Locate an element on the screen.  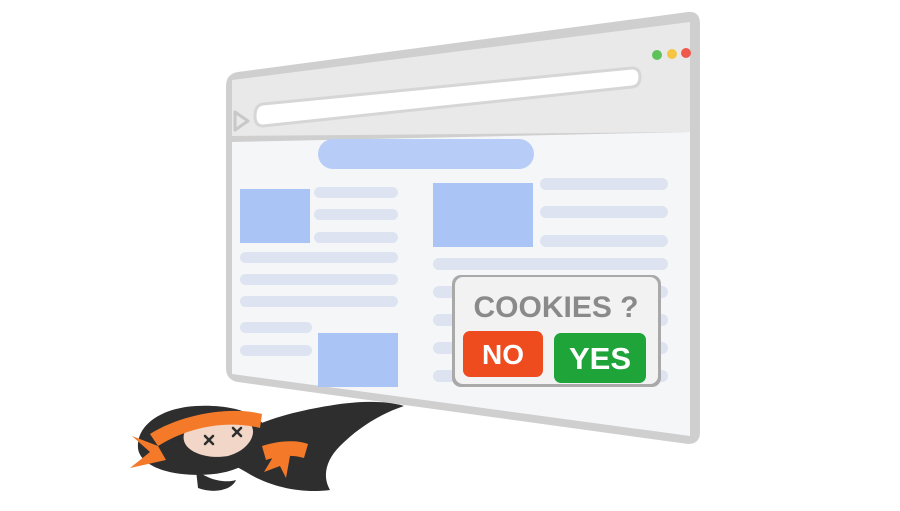
no-button: NO is located at coordinates (503, 354).